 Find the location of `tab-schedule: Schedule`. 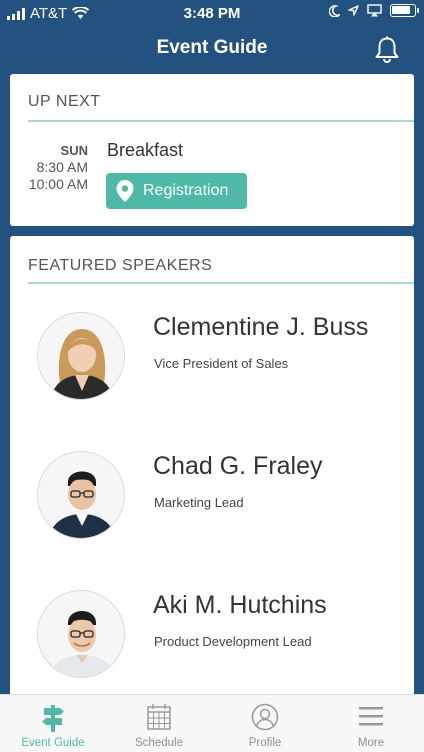

tab-schedule: Schedule is located at coordinates (159, 723).